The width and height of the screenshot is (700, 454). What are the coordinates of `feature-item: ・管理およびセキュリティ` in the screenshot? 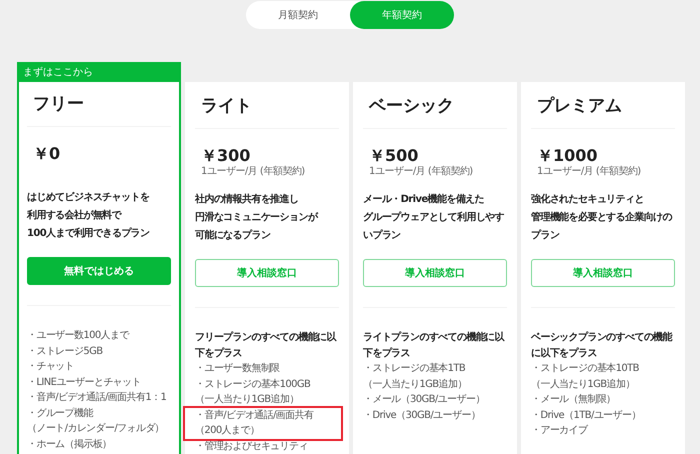 It's located at (252, 447).